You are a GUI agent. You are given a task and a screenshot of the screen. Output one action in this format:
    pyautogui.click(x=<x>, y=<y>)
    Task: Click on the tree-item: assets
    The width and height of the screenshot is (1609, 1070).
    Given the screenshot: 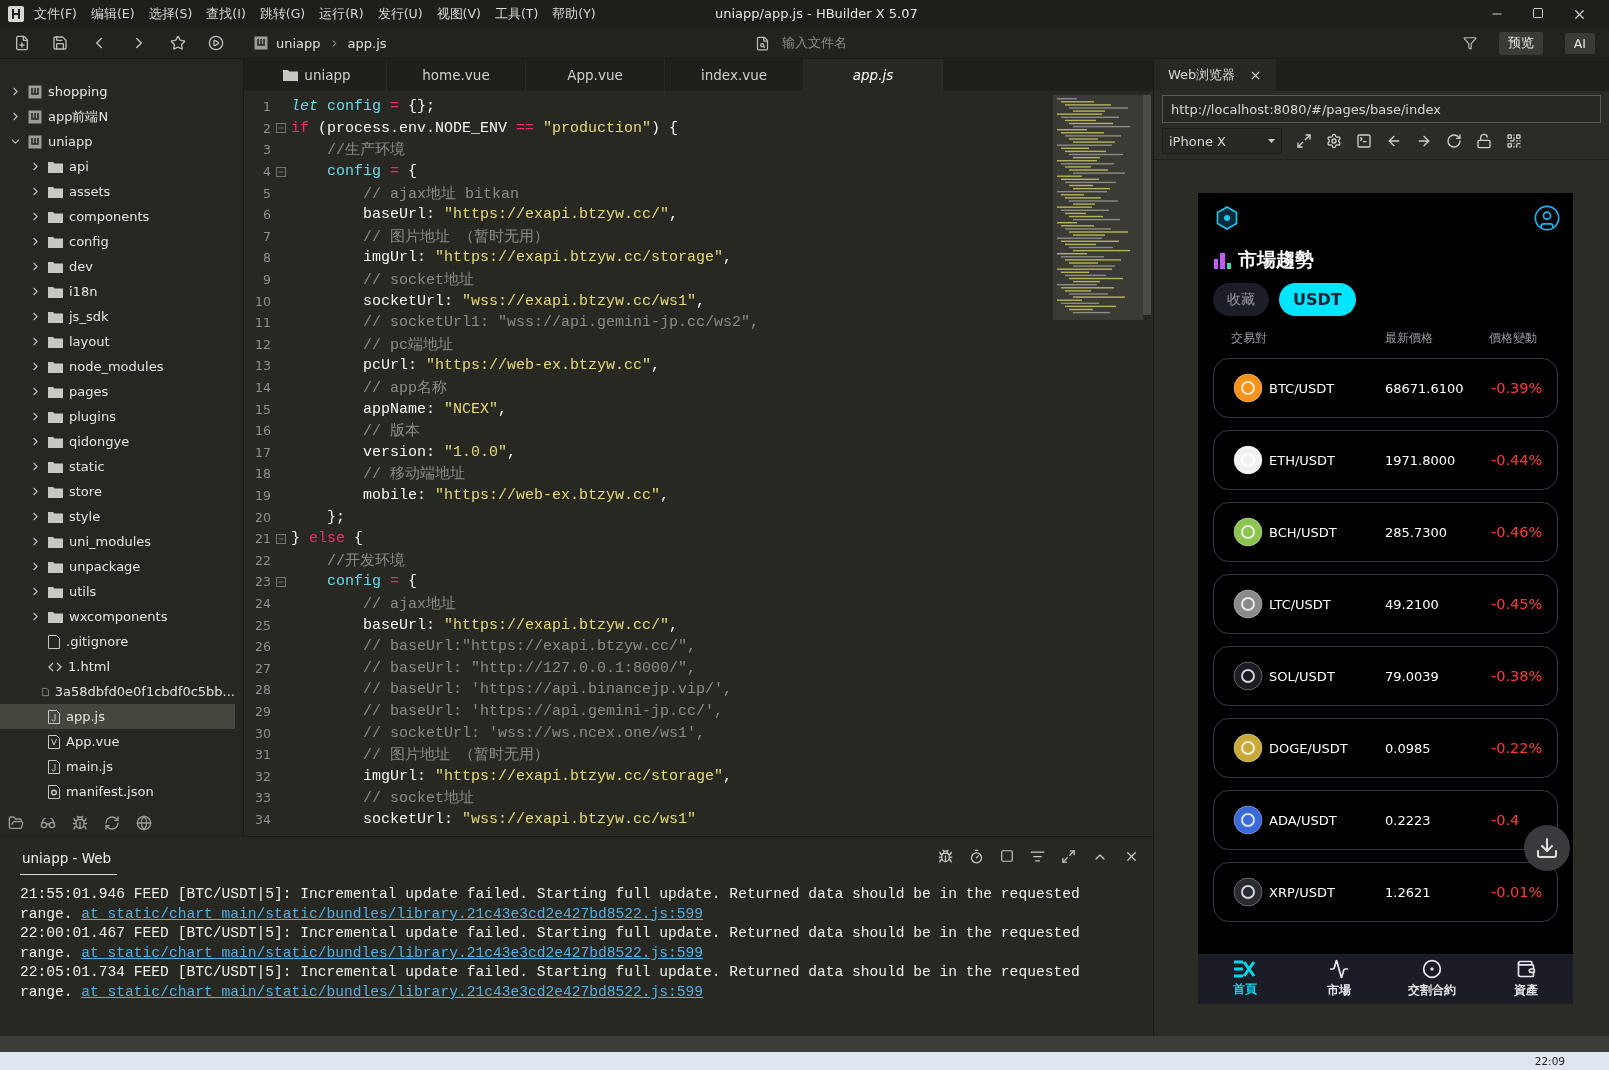 What is the action you would take?
    pyautogui.click(x=117, y=191)
    